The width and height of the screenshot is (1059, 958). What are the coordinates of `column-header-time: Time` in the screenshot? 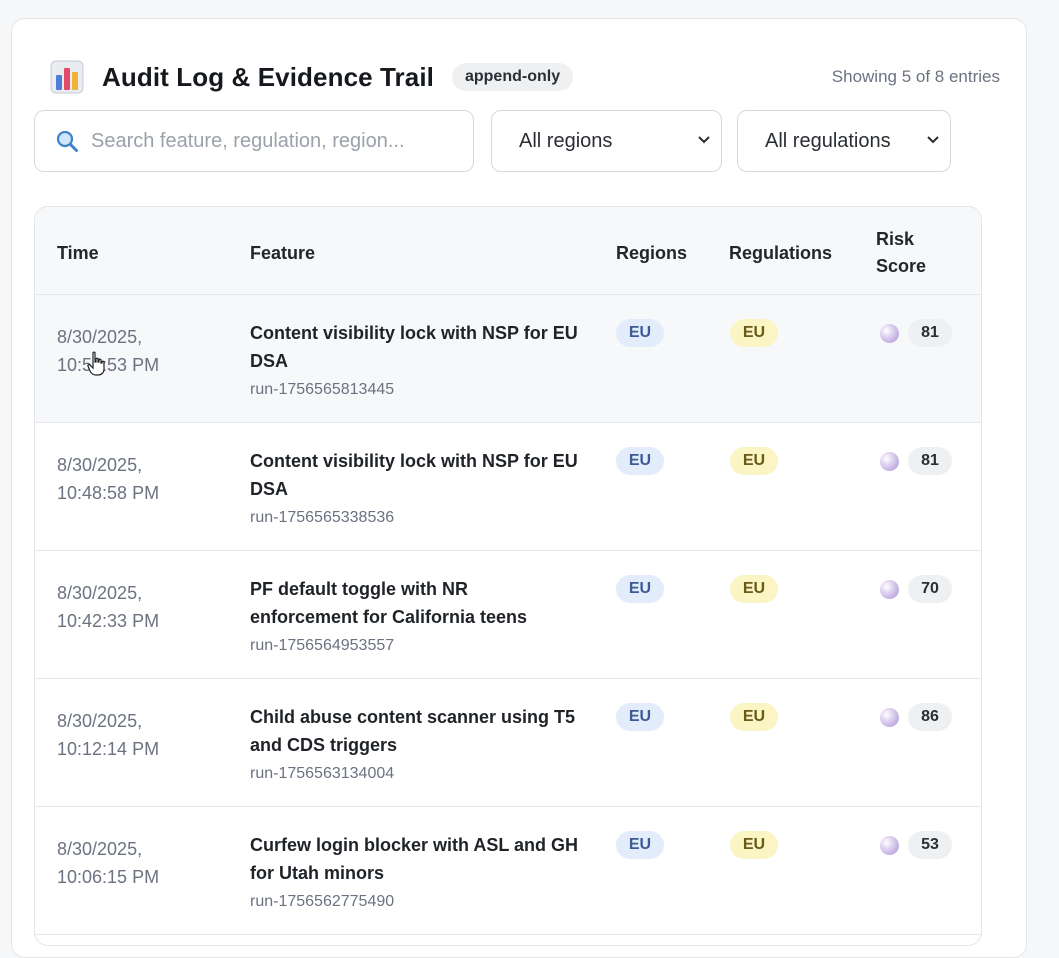 It's located at (78, 253).